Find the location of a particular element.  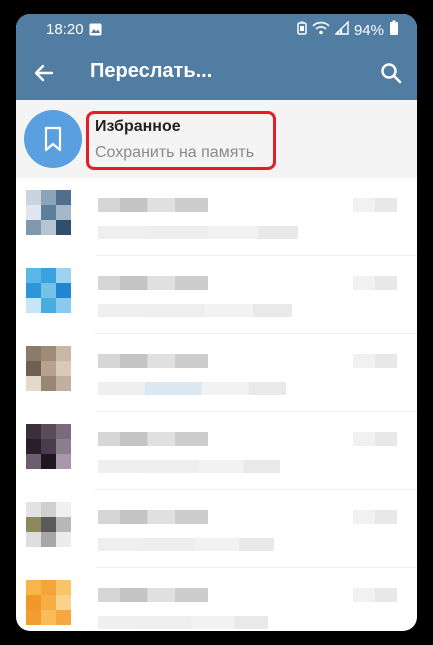

gallery-icon is located at coordinates (95, 31).